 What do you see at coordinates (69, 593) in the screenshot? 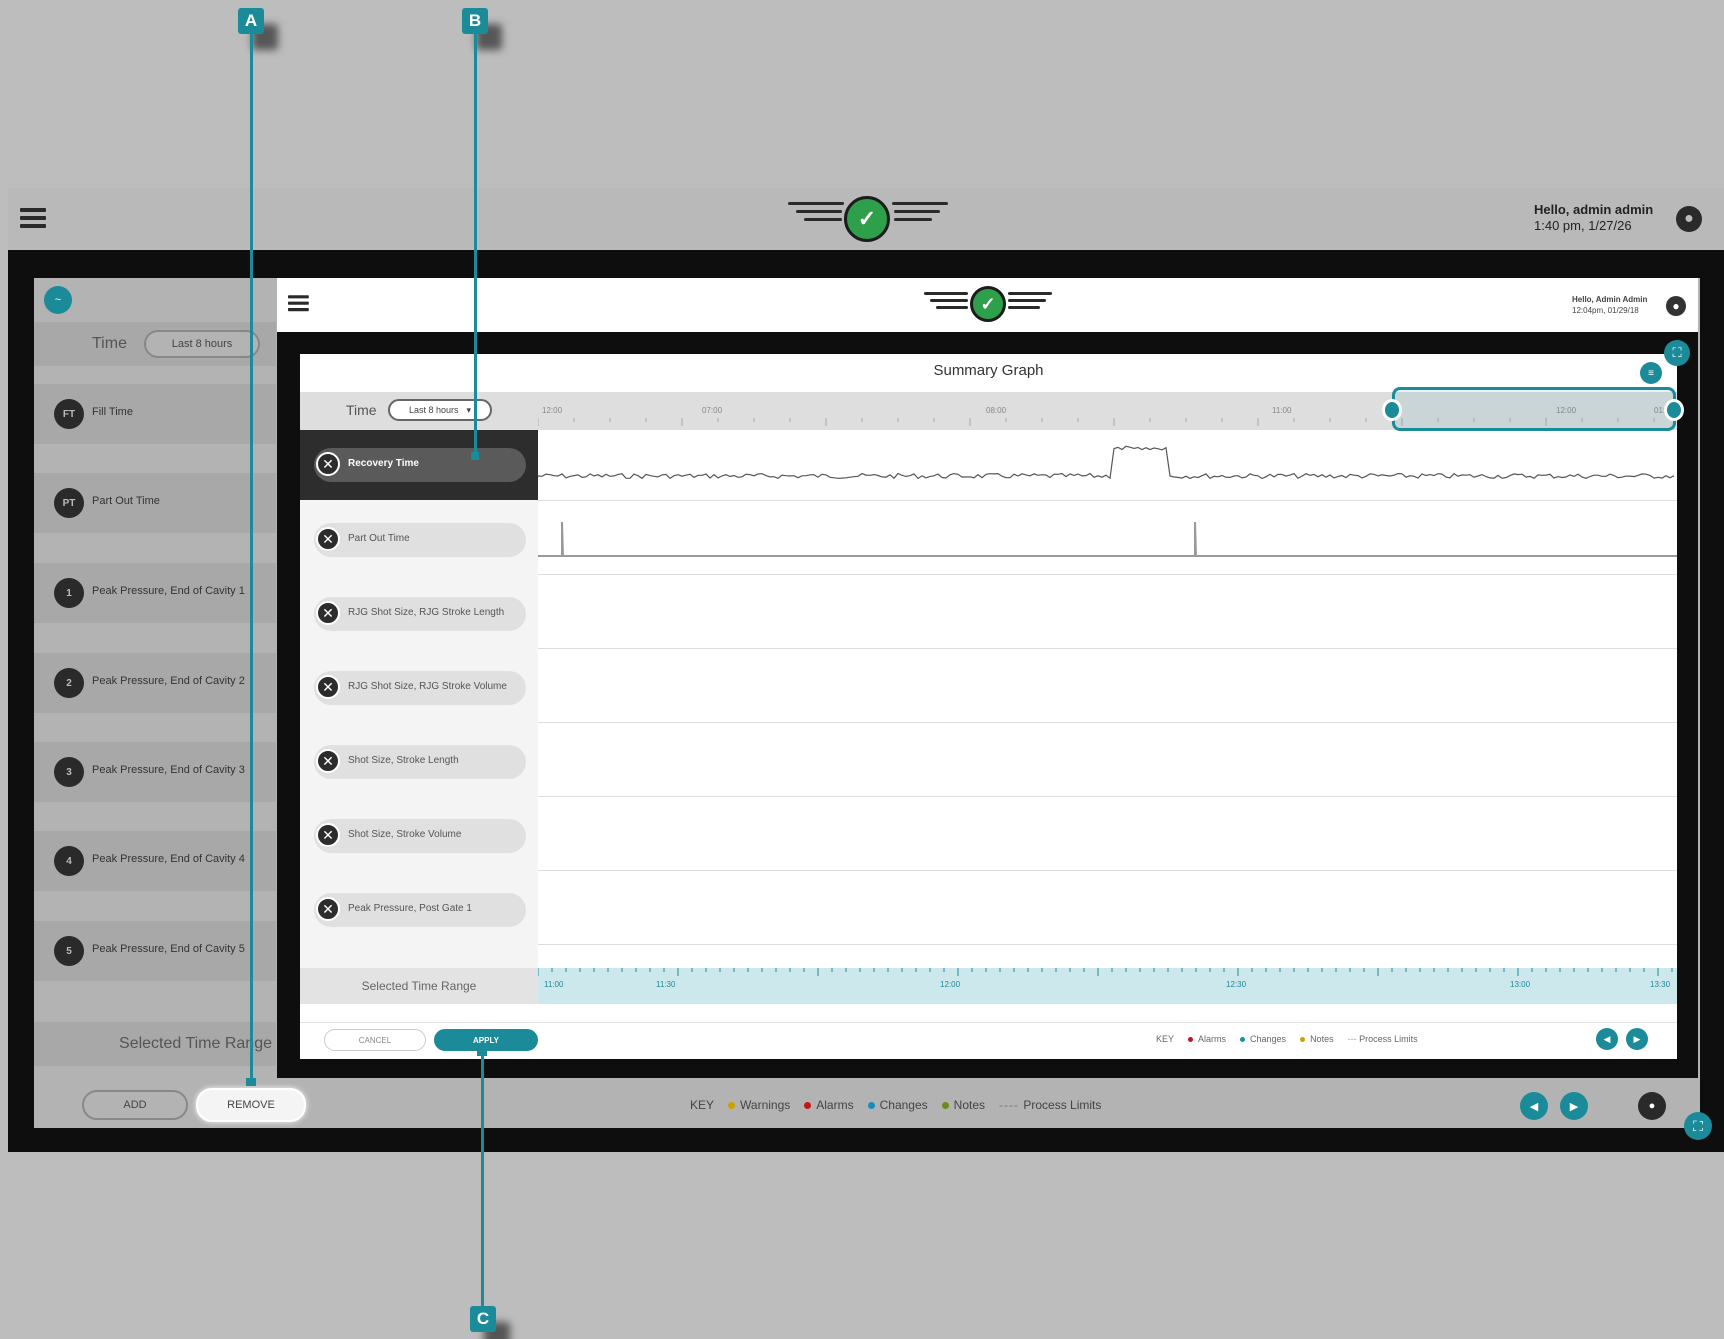
I see `bg-item-badge: 1` at bounding box center [69, 593].